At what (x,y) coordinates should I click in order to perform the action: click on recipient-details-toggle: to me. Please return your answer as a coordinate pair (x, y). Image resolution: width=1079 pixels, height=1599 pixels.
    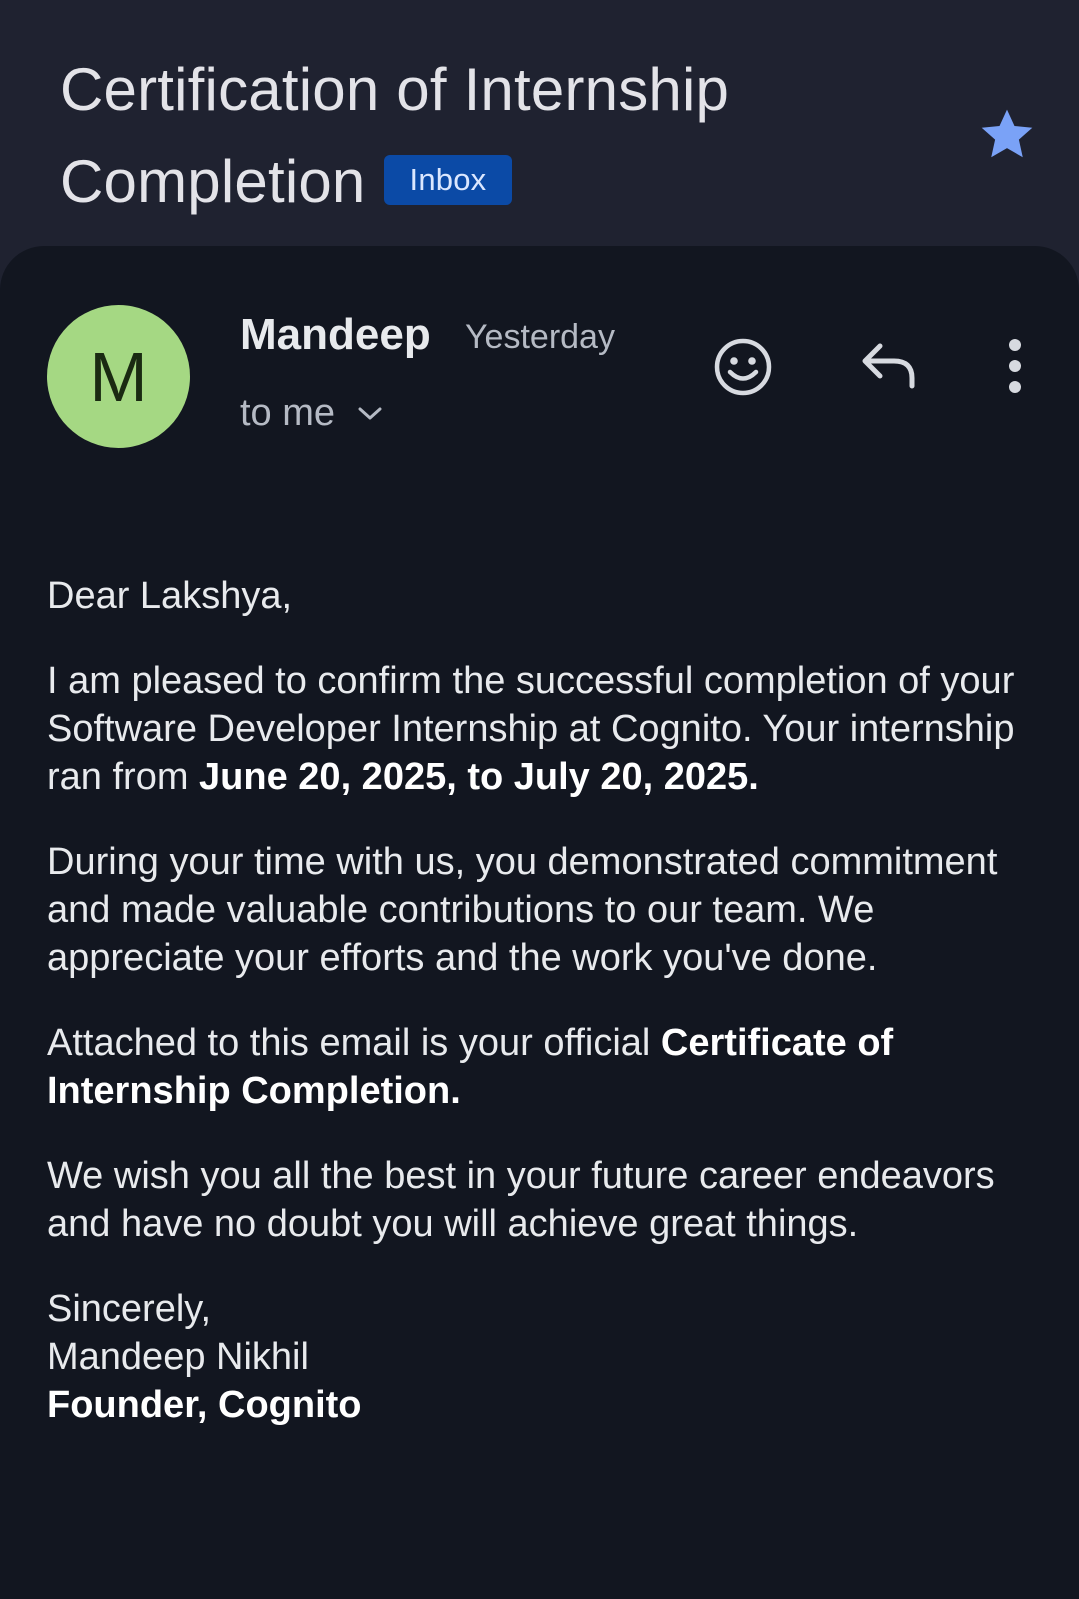
    Looking at the image, I should click on (311, 413).